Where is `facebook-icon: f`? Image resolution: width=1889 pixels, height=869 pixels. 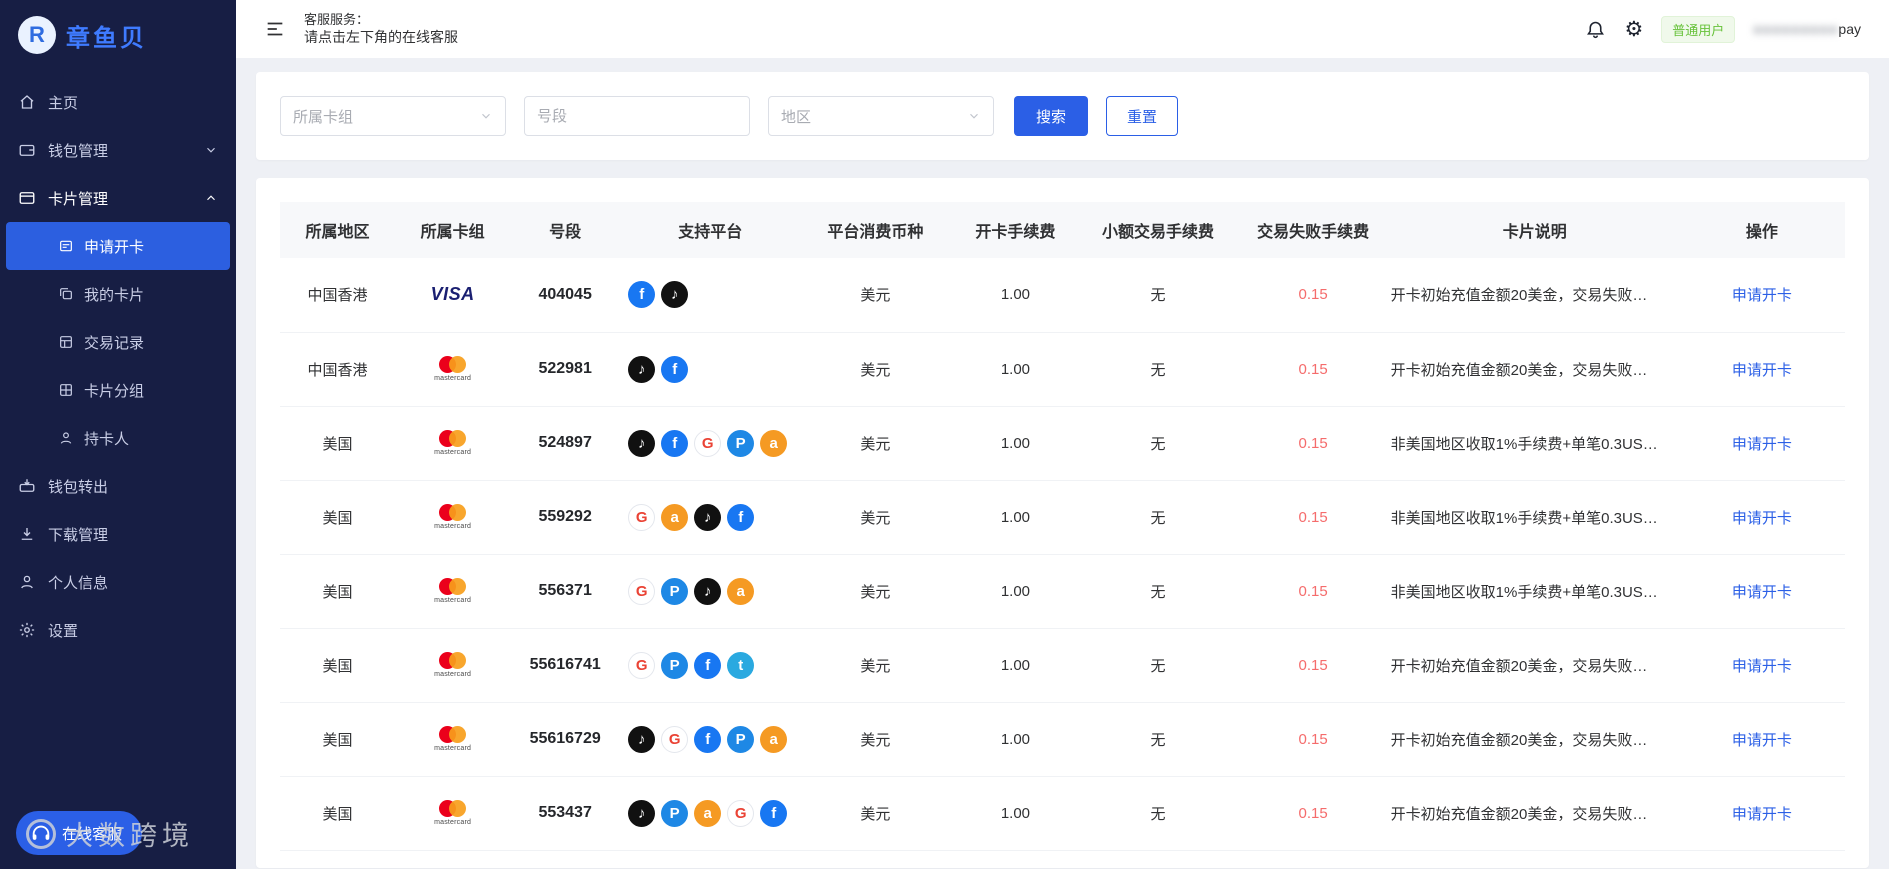 facebook-icon: f is located at coordinates (741, 517).